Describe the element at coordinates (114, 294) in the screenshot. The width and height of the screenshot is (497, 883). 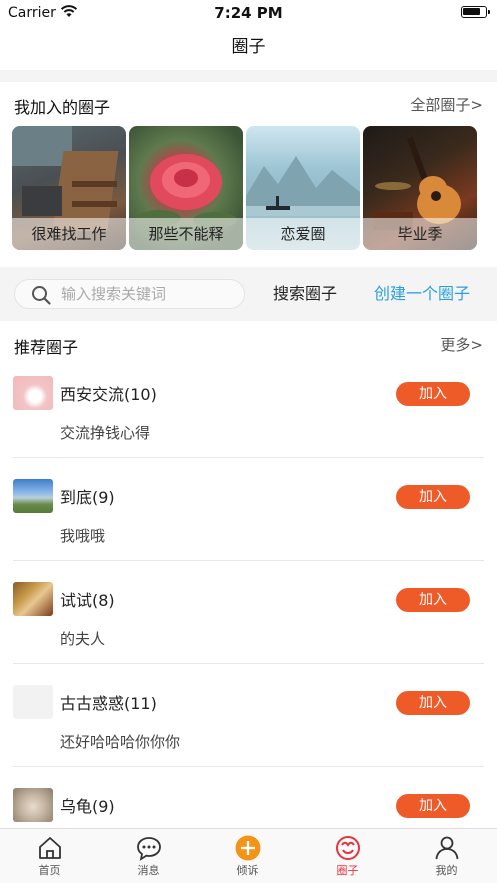
I see `search-placeholder: 输入搜索关键词` at that location.